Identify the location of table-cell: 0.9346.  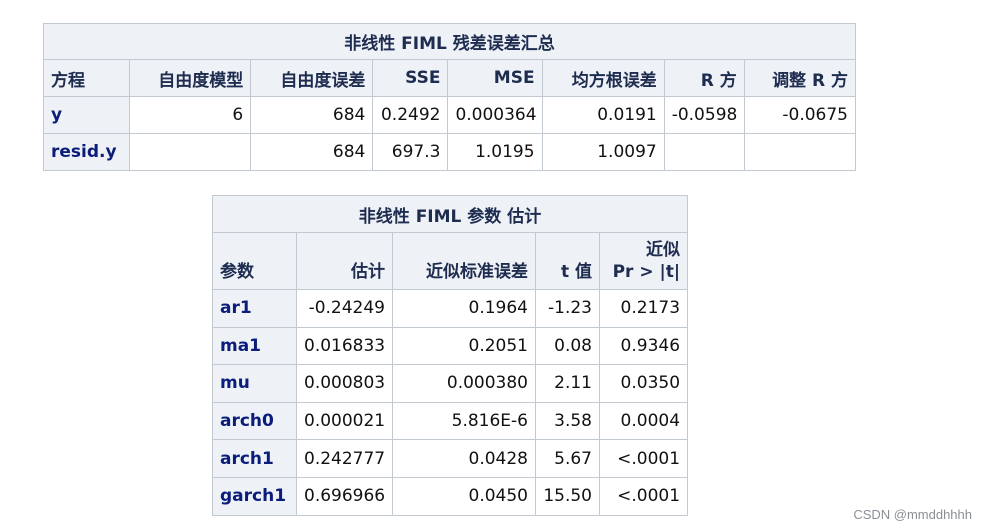
(643, 346).